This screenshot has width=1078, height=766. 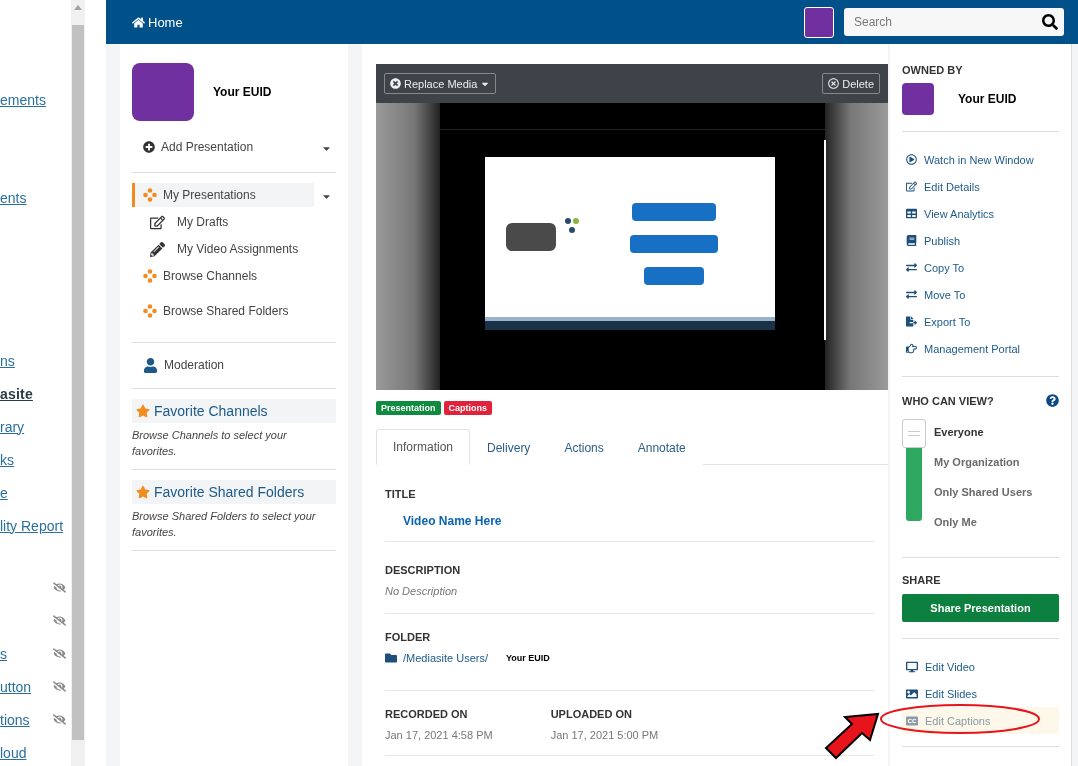 I want to click on menu-item: Moderation, so click(x=178, y=365).